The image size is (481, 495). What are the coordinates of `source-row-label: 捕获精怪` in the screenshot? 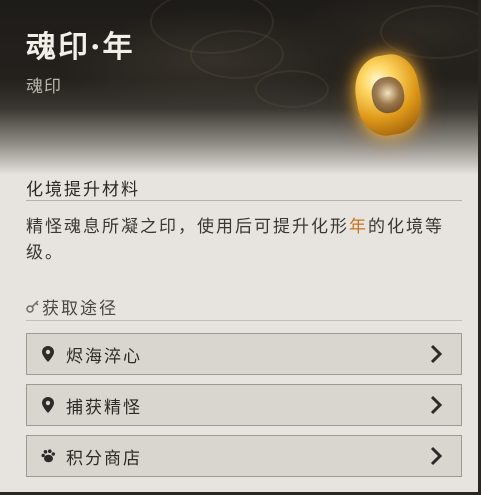 It's located at (104, 407).